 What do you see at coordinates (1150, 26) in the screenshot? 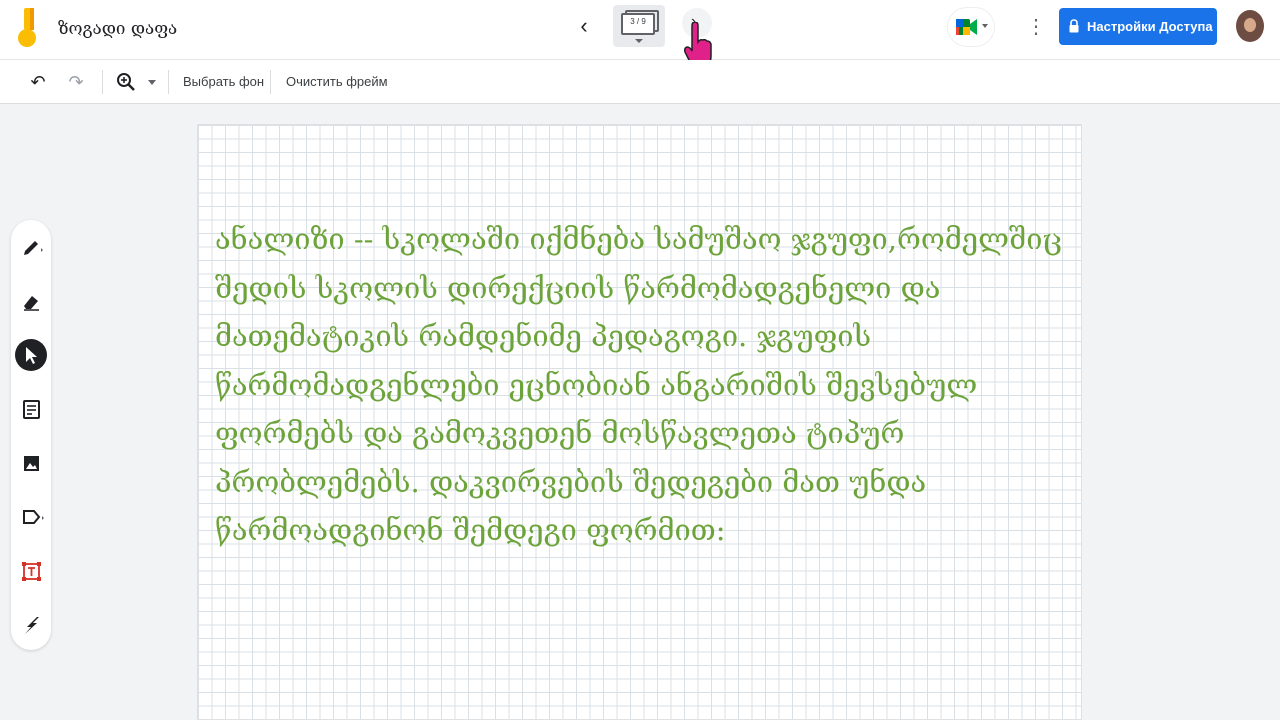
I see `share-button-label: Настройки Доступа` at bounding box center [1150, 26].